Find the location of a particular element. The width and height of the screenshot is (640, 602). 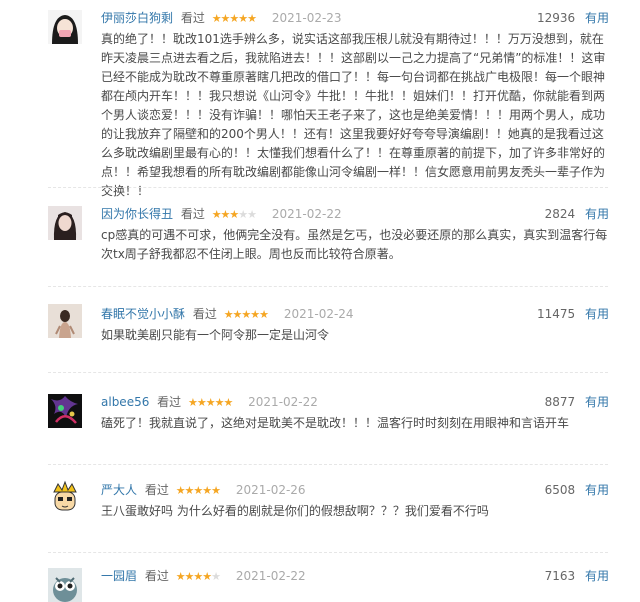

vote-block: 12936 有用 is located at coordinates (573, 18).